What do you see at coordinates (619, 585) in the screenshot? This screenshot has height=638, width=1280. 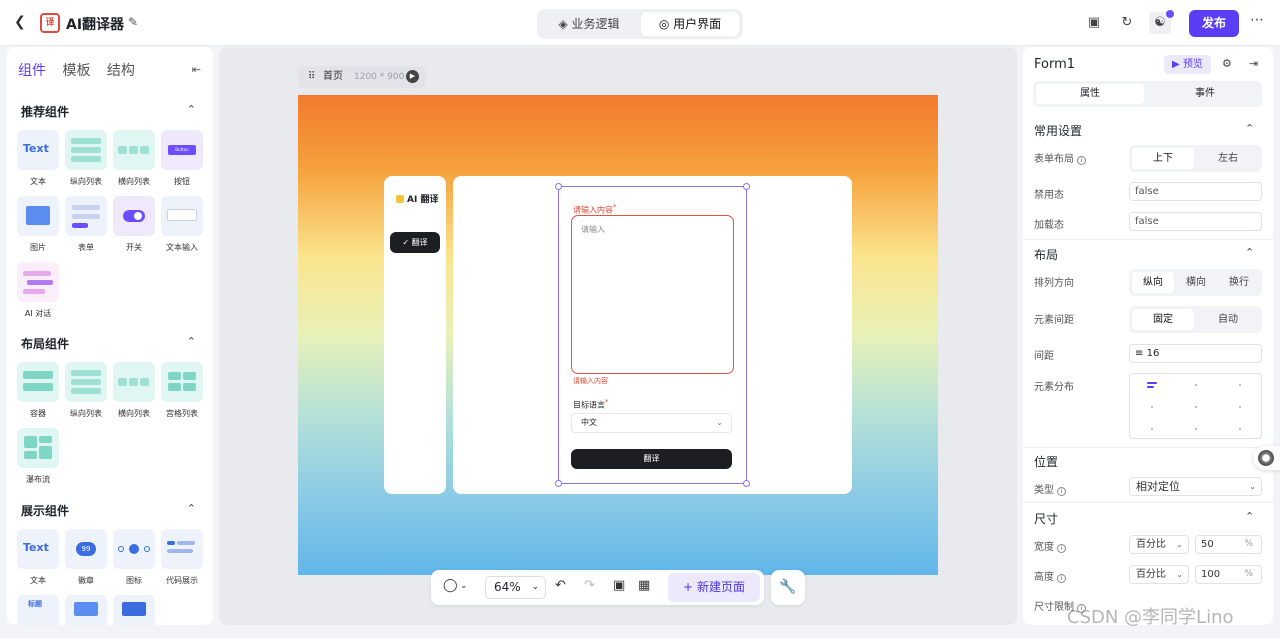 I see `fit-screen-icon: ▣` at bounding box center [619, 585].